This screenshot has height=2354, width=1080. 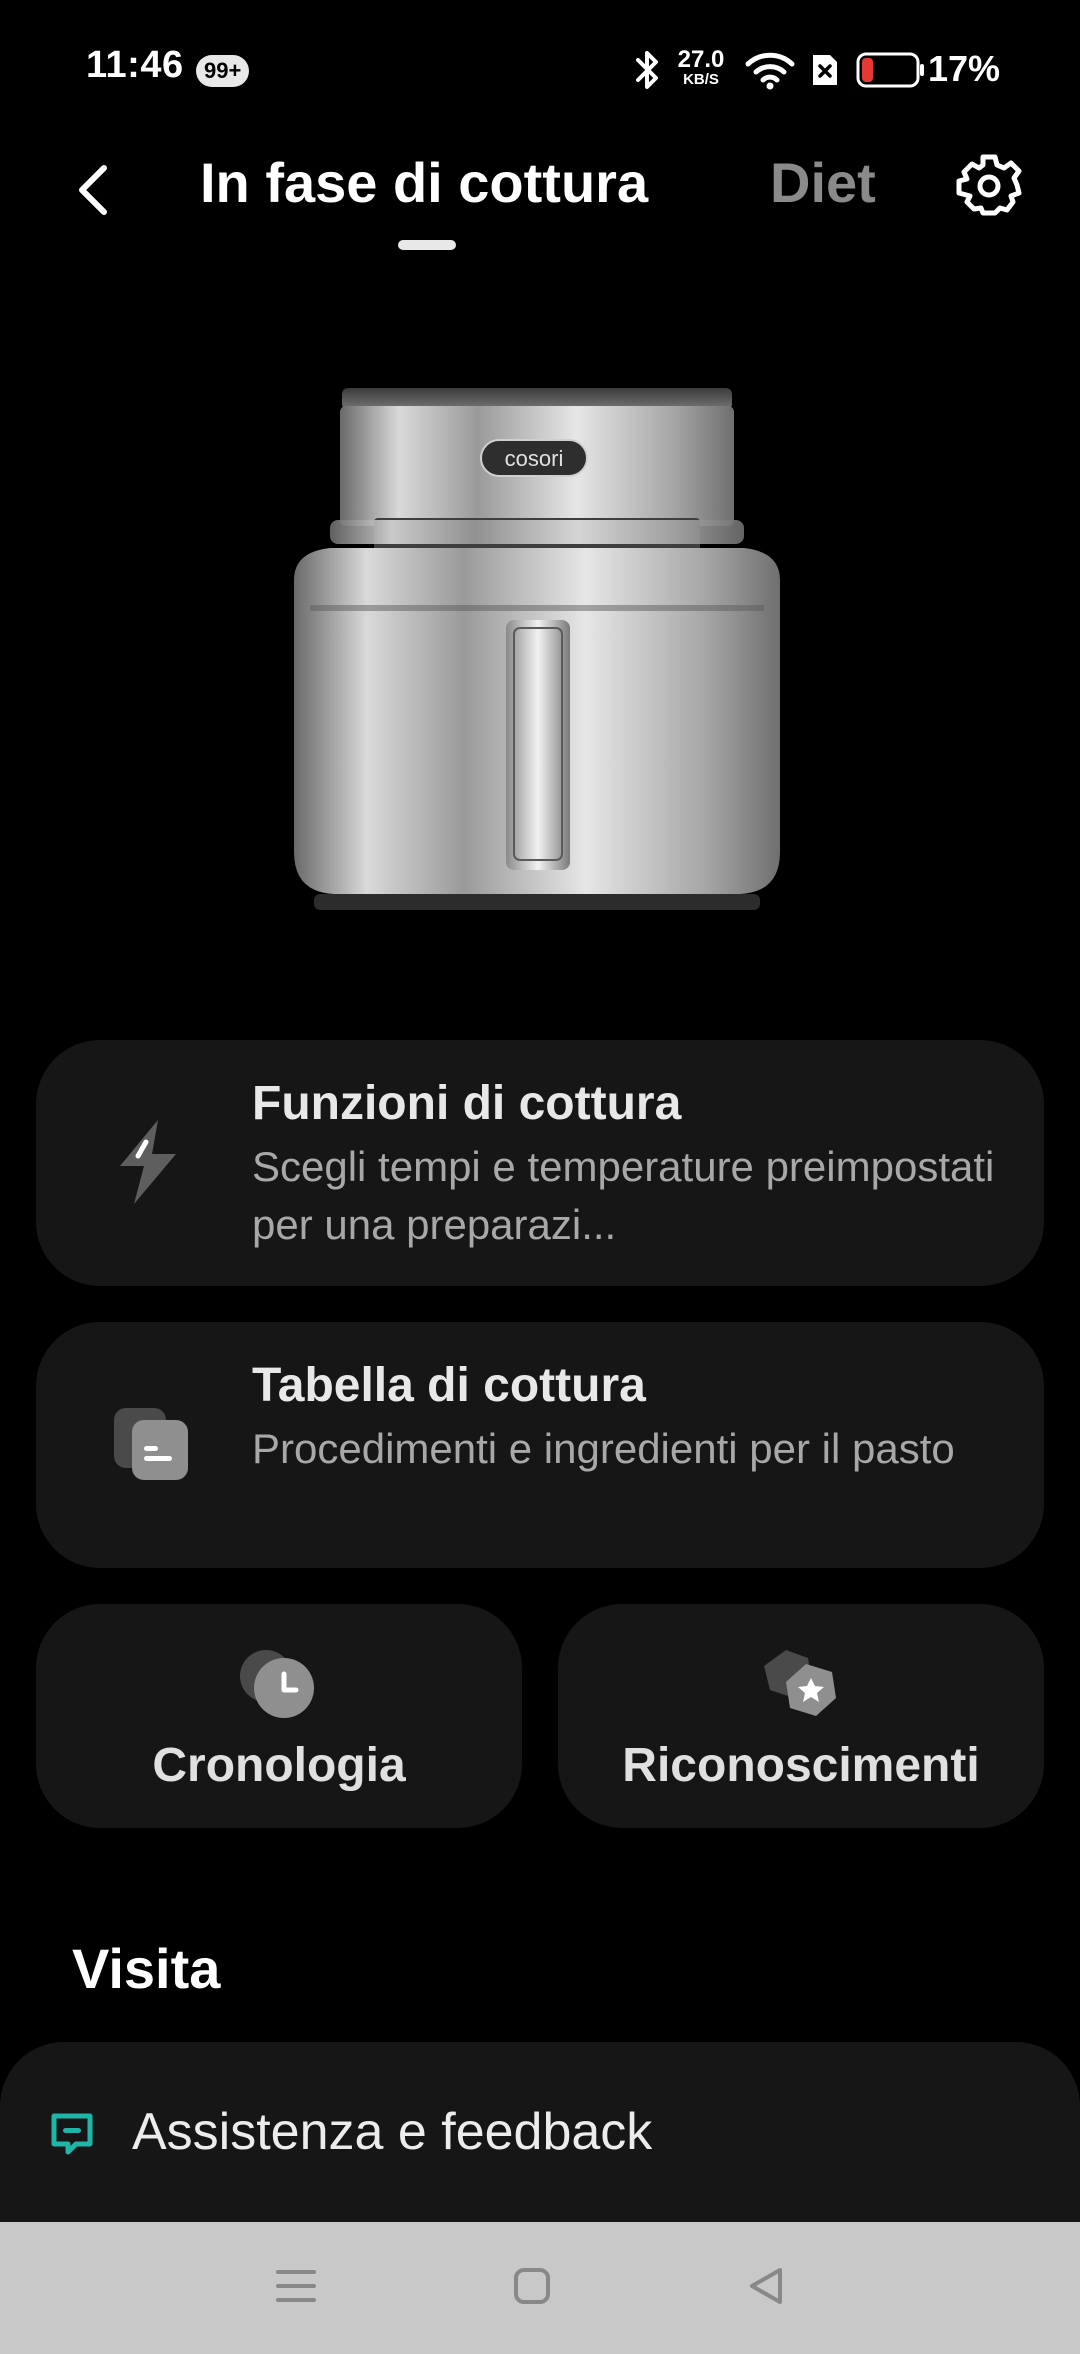 I want to click on network-speed-value: 27.0, so click(x=701, y=59).